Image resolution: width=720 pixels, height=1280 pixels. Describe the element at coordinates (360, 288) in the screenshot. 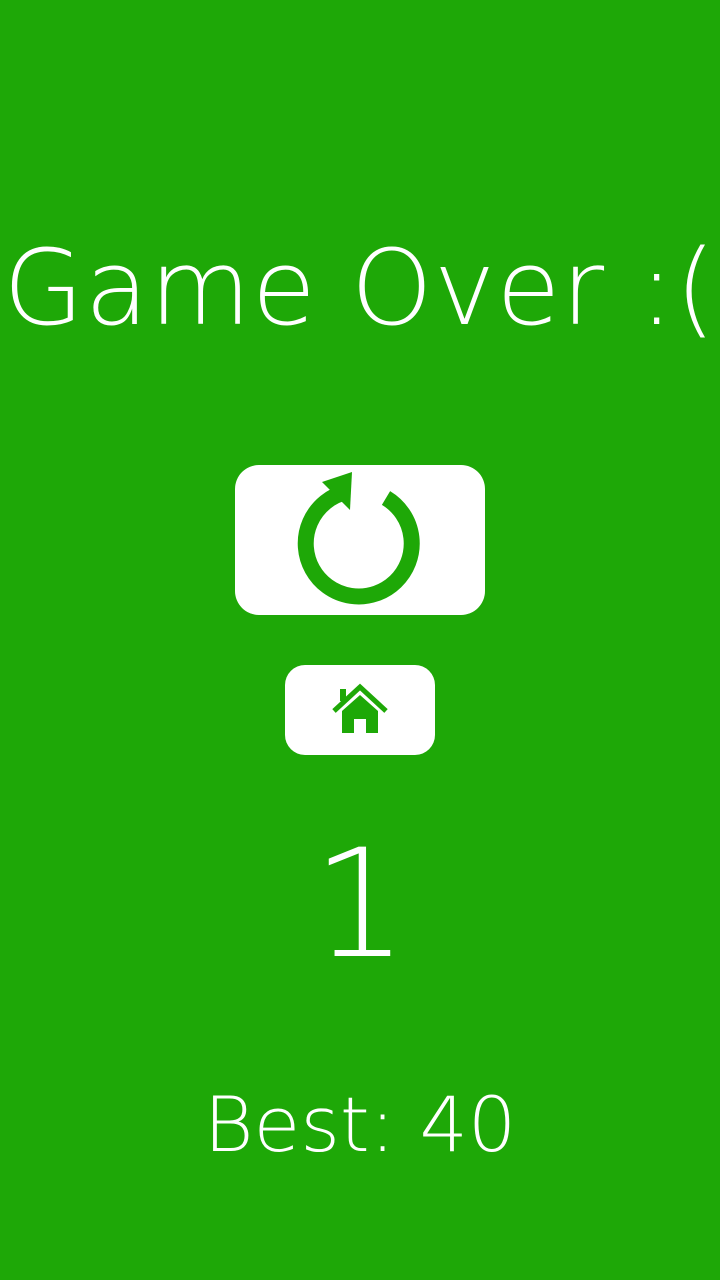

I see `game-over-title: Game Over :(` at that location.